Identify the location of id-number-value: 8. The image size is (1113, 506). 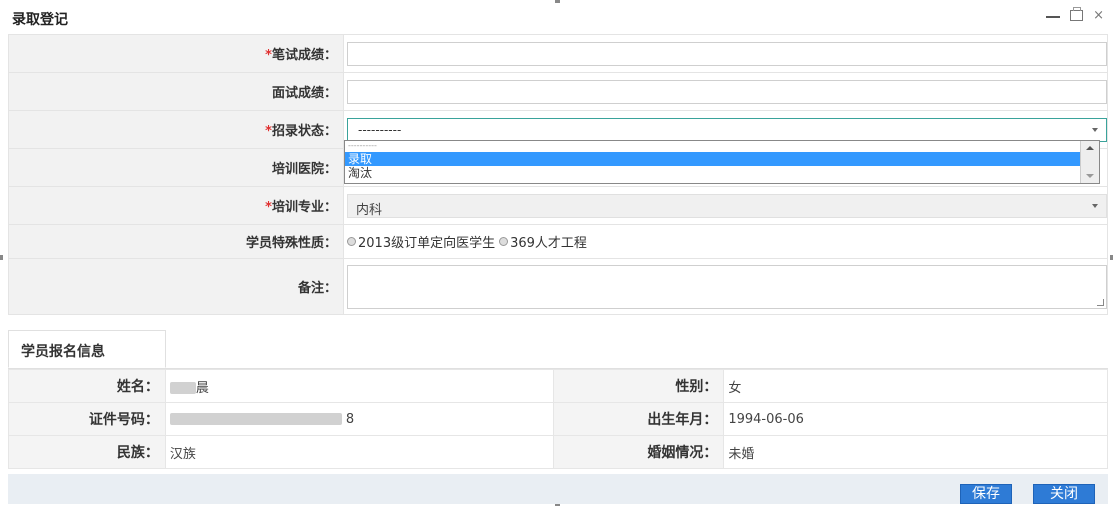
(359, 419).